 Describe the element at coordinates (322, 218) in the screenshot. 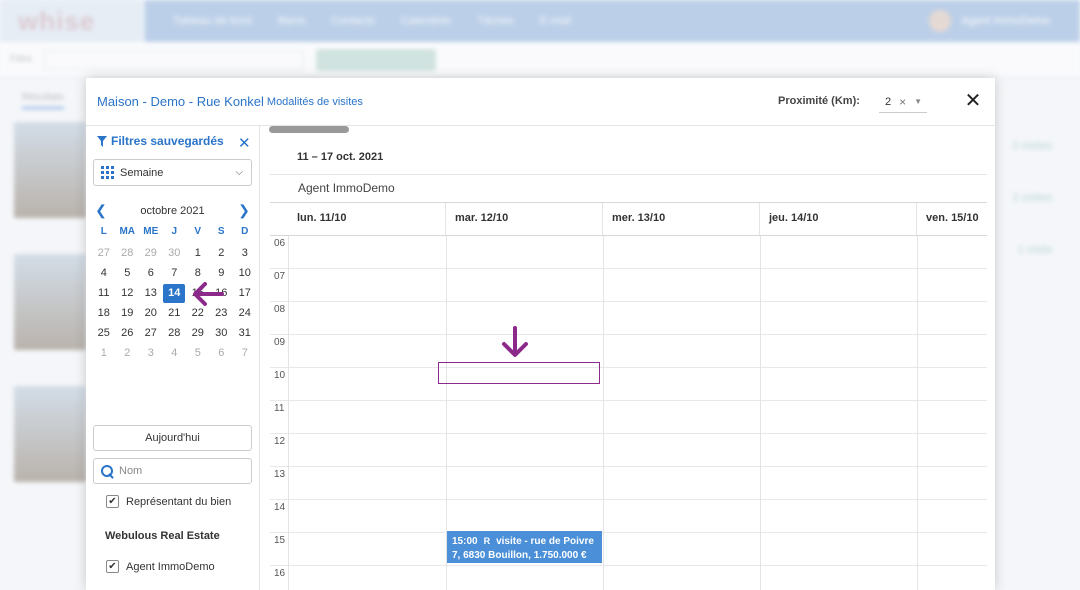

I see `day-header: lun. 11/10` at that location.